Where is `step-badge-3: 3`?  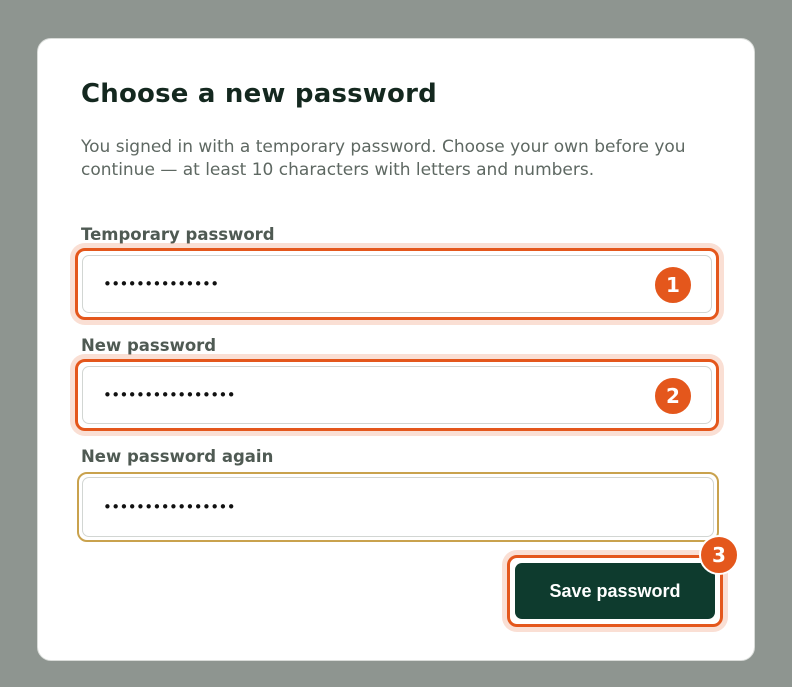
step-badge-3: 3 is located at coordinates (719, 555).